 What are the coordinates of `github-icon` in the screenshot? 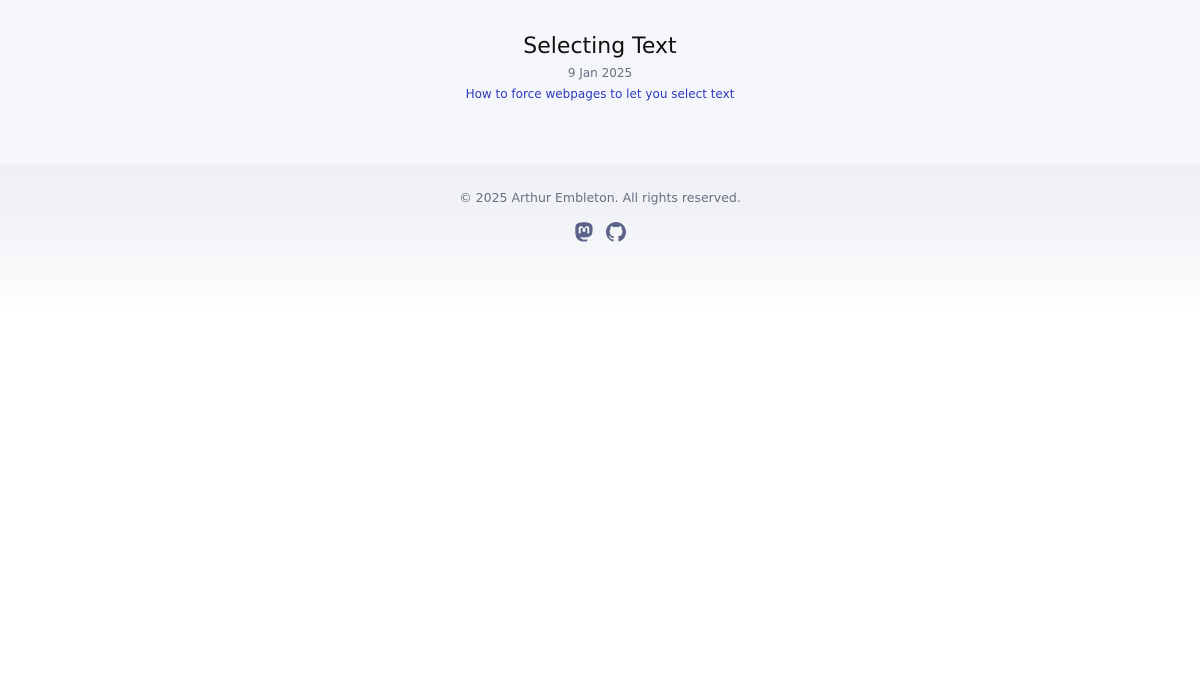 It's located at (616, 232).